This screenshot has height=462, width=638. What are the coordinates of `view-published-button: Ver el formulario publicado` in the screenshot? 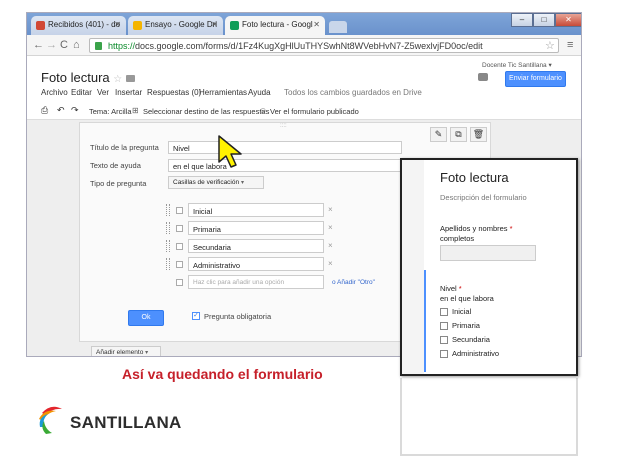 It's located at (314, 111).